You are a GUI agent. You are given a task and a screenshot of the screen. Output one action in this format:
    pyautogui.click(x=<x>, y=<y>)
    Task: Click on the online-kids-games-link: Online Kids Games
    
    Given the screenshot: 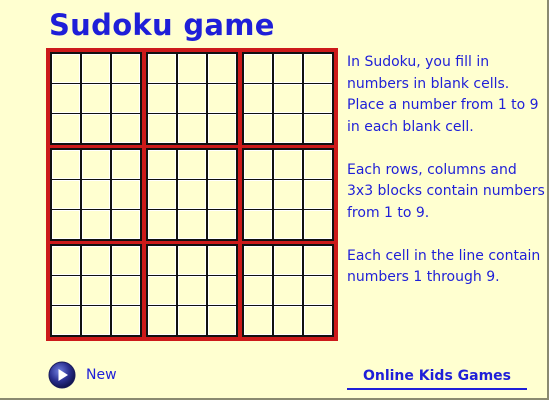 What is the action you would take?
    pyautogui.click(x=437, y=377)
    